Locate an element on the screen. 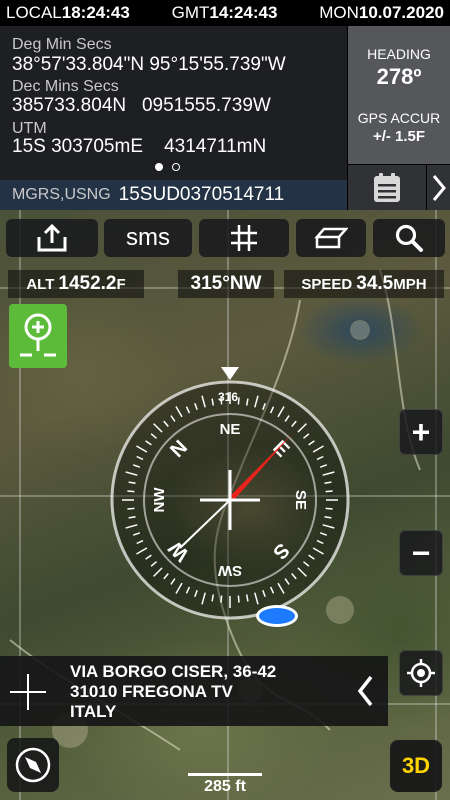 Image resolution: width=450 pixels, height=800 pixels. compass-icon is located at coordinates (33, 765).